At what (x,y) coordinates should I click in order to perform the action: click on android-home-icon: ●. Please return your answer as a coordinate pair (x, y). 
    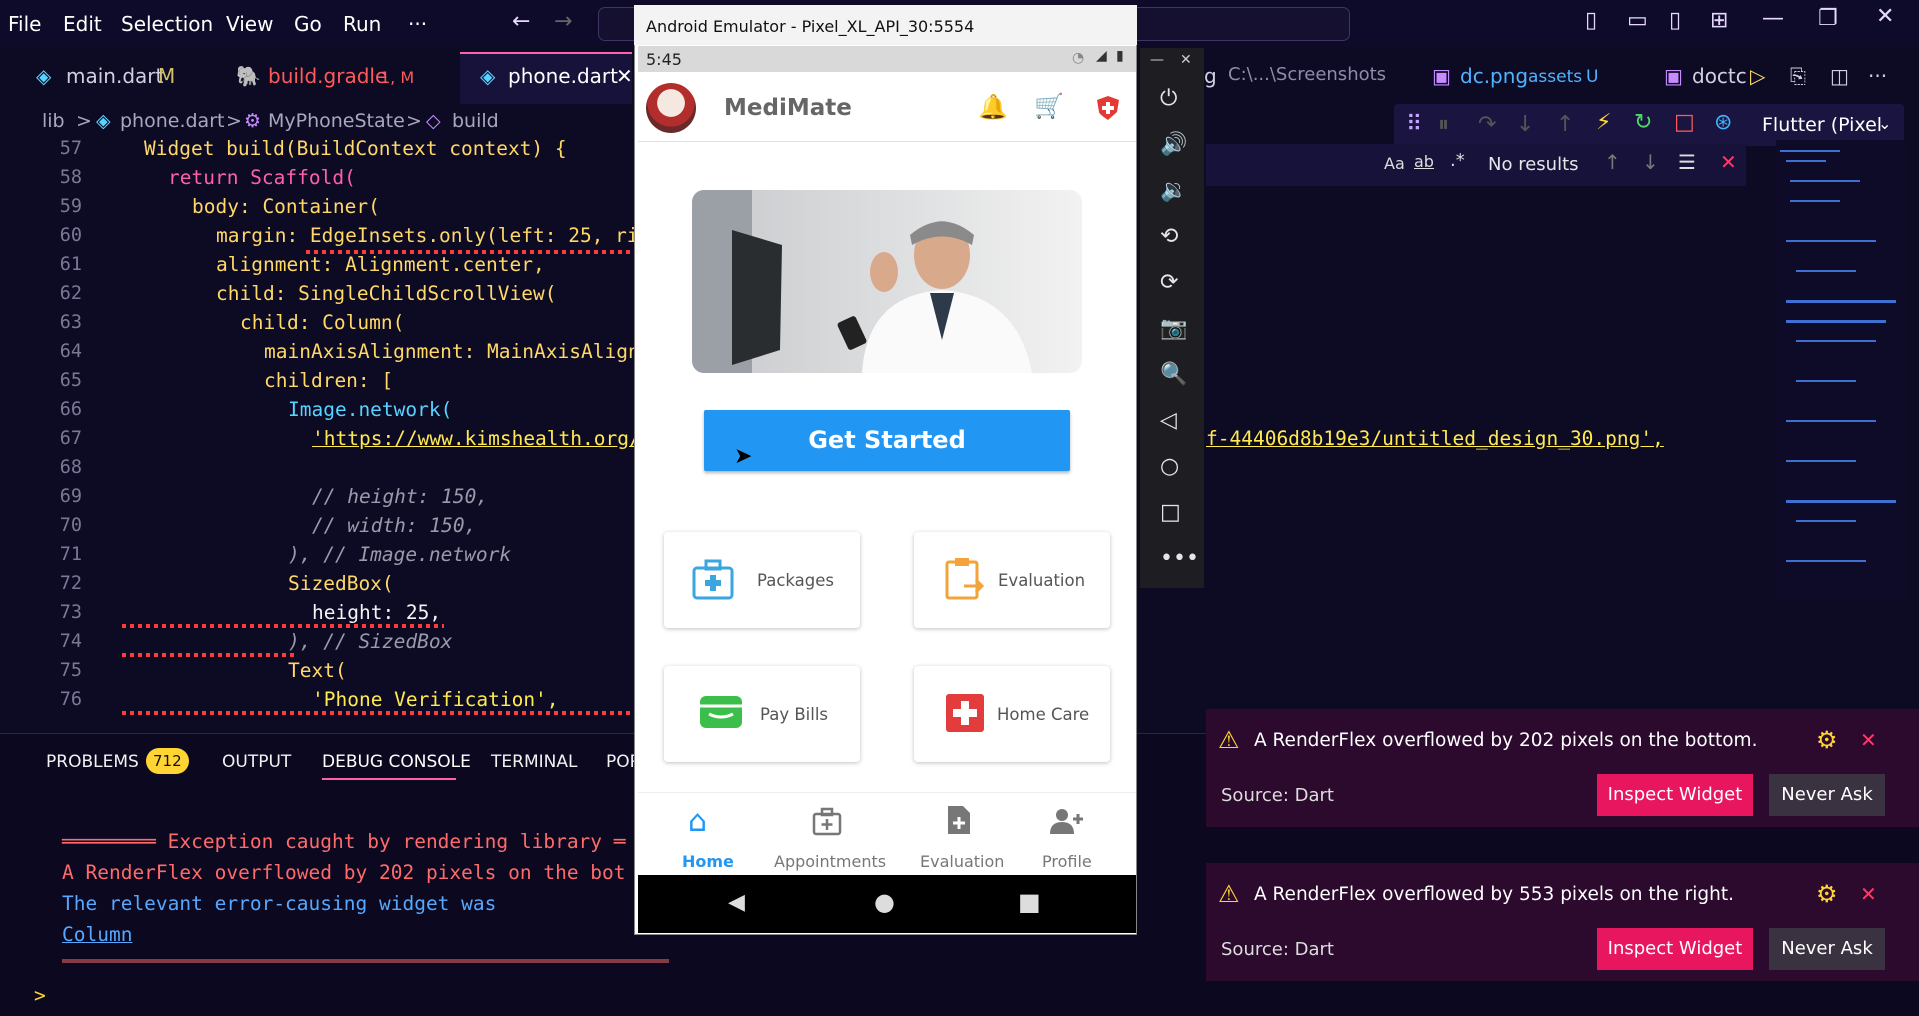
    Looking at the image, I should click on (884, 902).